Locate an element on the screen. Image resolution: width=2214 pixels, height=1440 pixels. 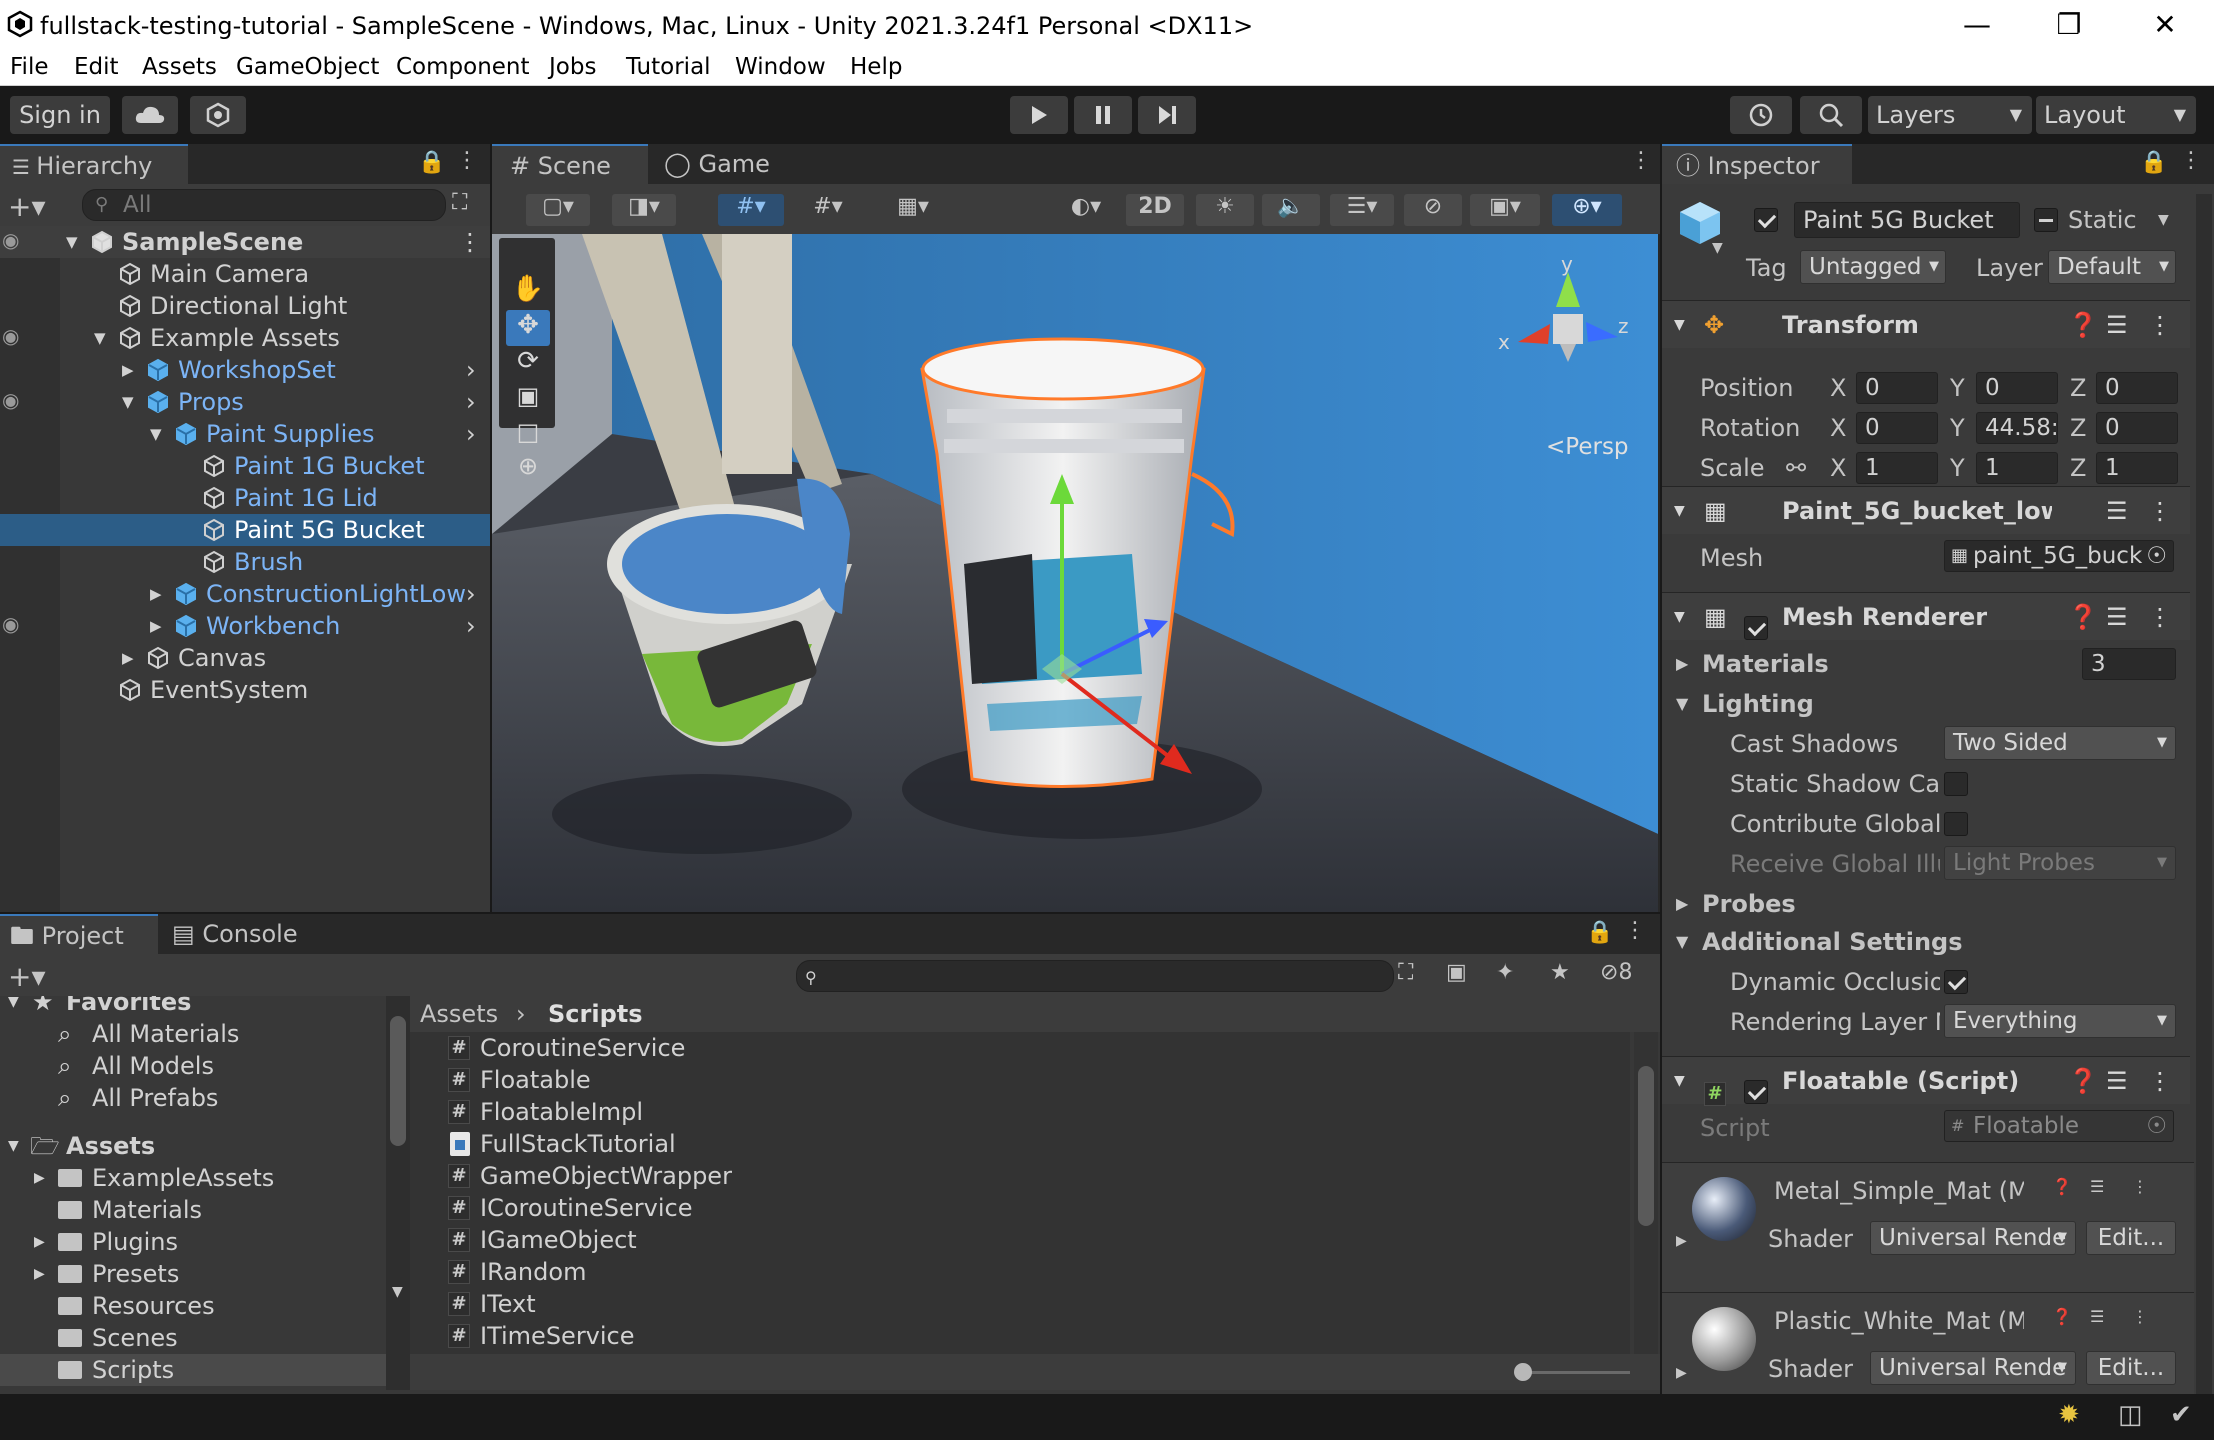
hidden-objects-icon: ⊘ is located at coordinates (1433, 210).